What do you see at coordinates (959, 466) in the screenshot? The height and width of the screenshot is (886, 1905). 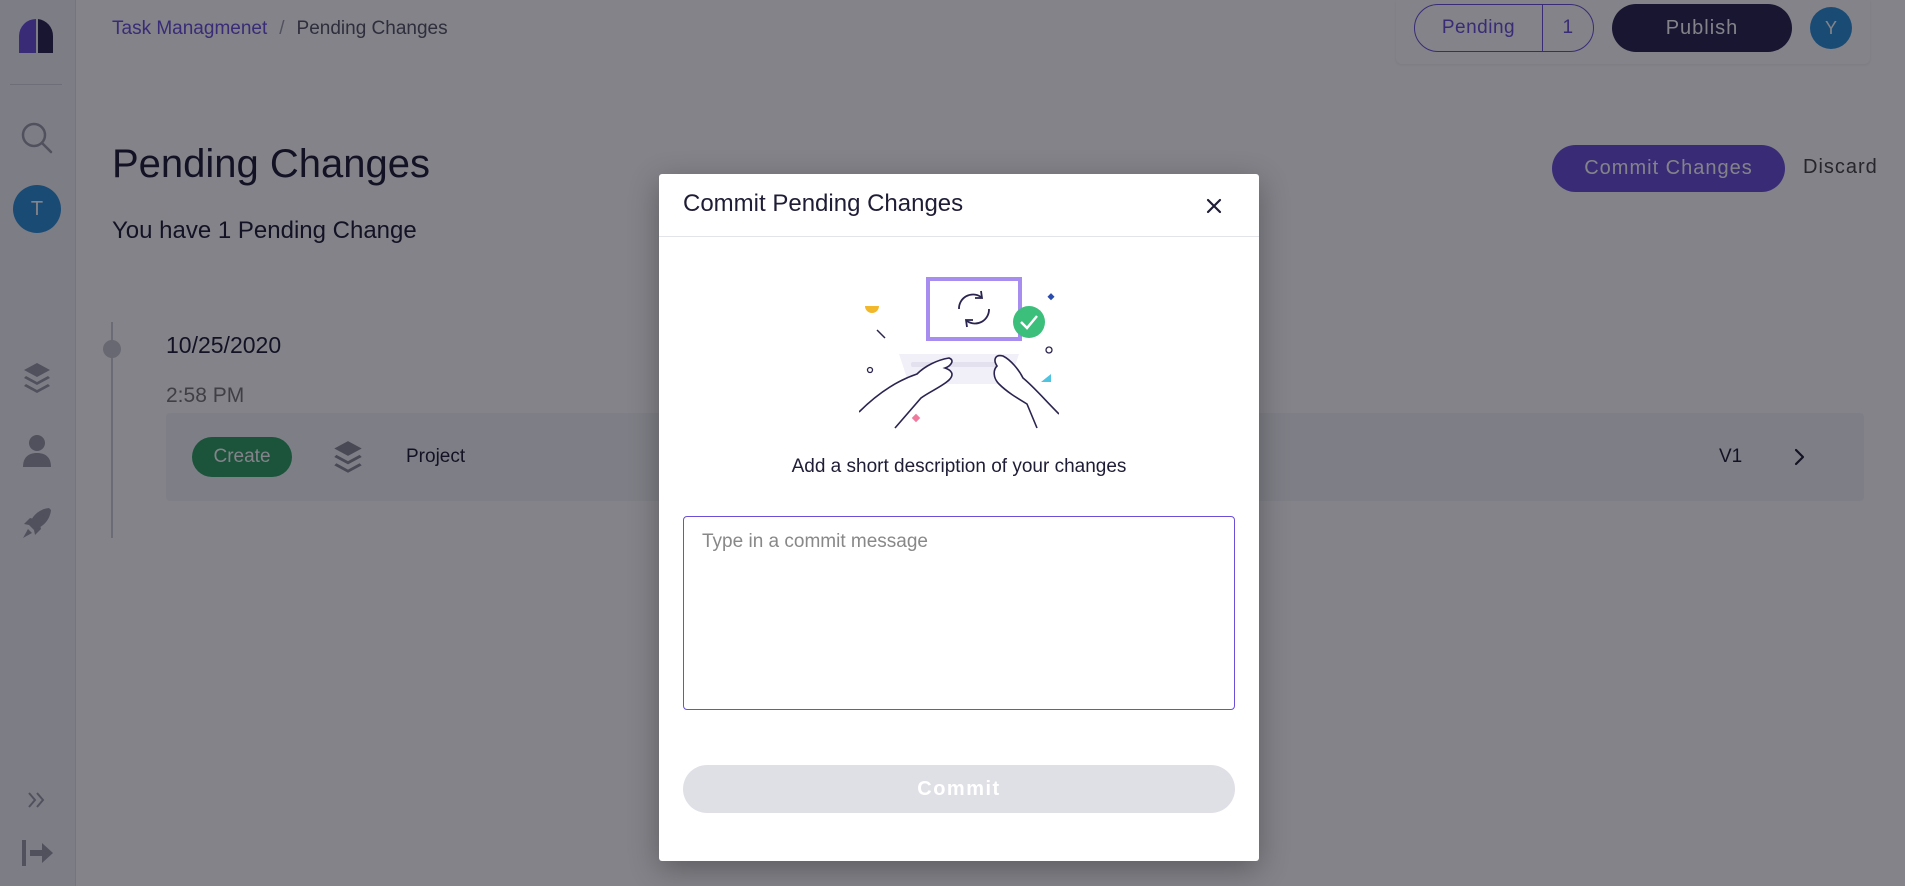 I see `modal-prompt: Add a short description of your changes` at bounding box center [959, 466].